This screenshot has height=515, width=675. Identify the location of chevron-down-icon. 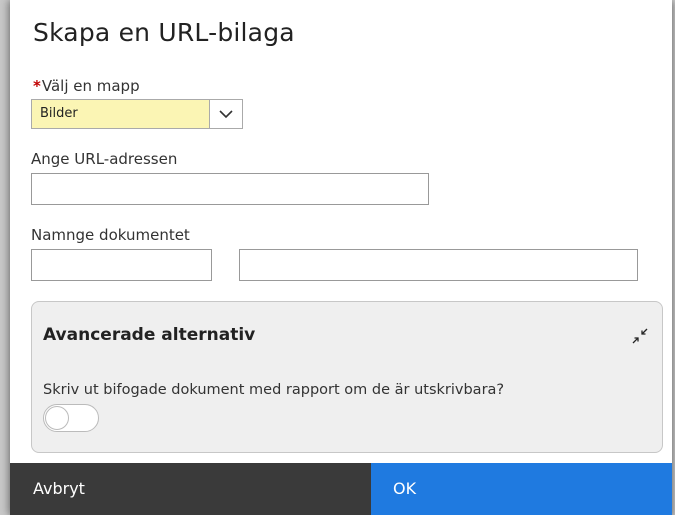
(226, 114).